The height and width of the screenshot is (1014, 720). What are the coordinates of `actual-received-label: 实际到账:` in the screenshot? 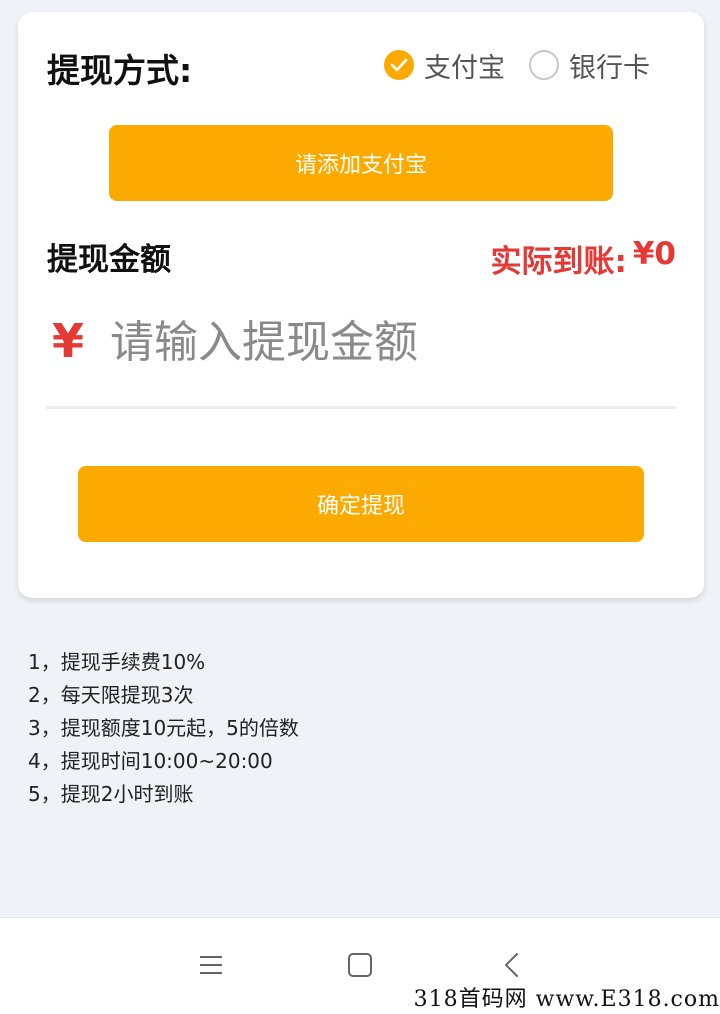 It's located at (558, 262).